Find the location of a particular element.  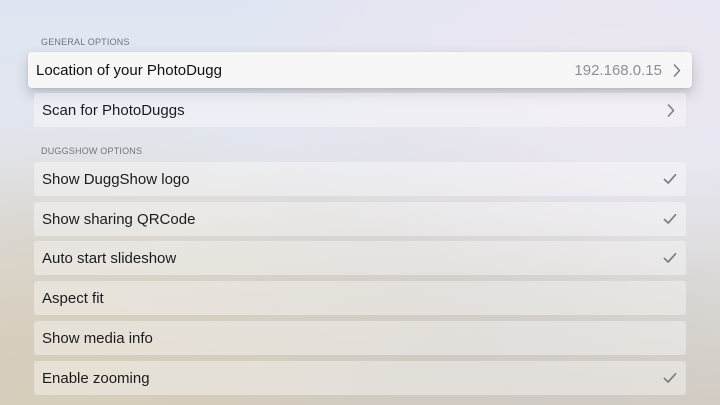

duggshow-option-row: Show media info is located at coordinates (360, 338).